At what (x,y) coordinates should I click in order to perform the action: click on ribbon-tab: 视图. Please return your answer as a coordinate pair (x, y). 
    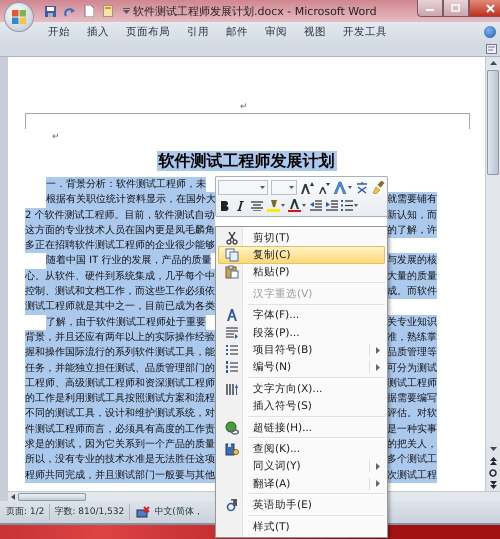
    Looking at the image, I should click on (315, 32).